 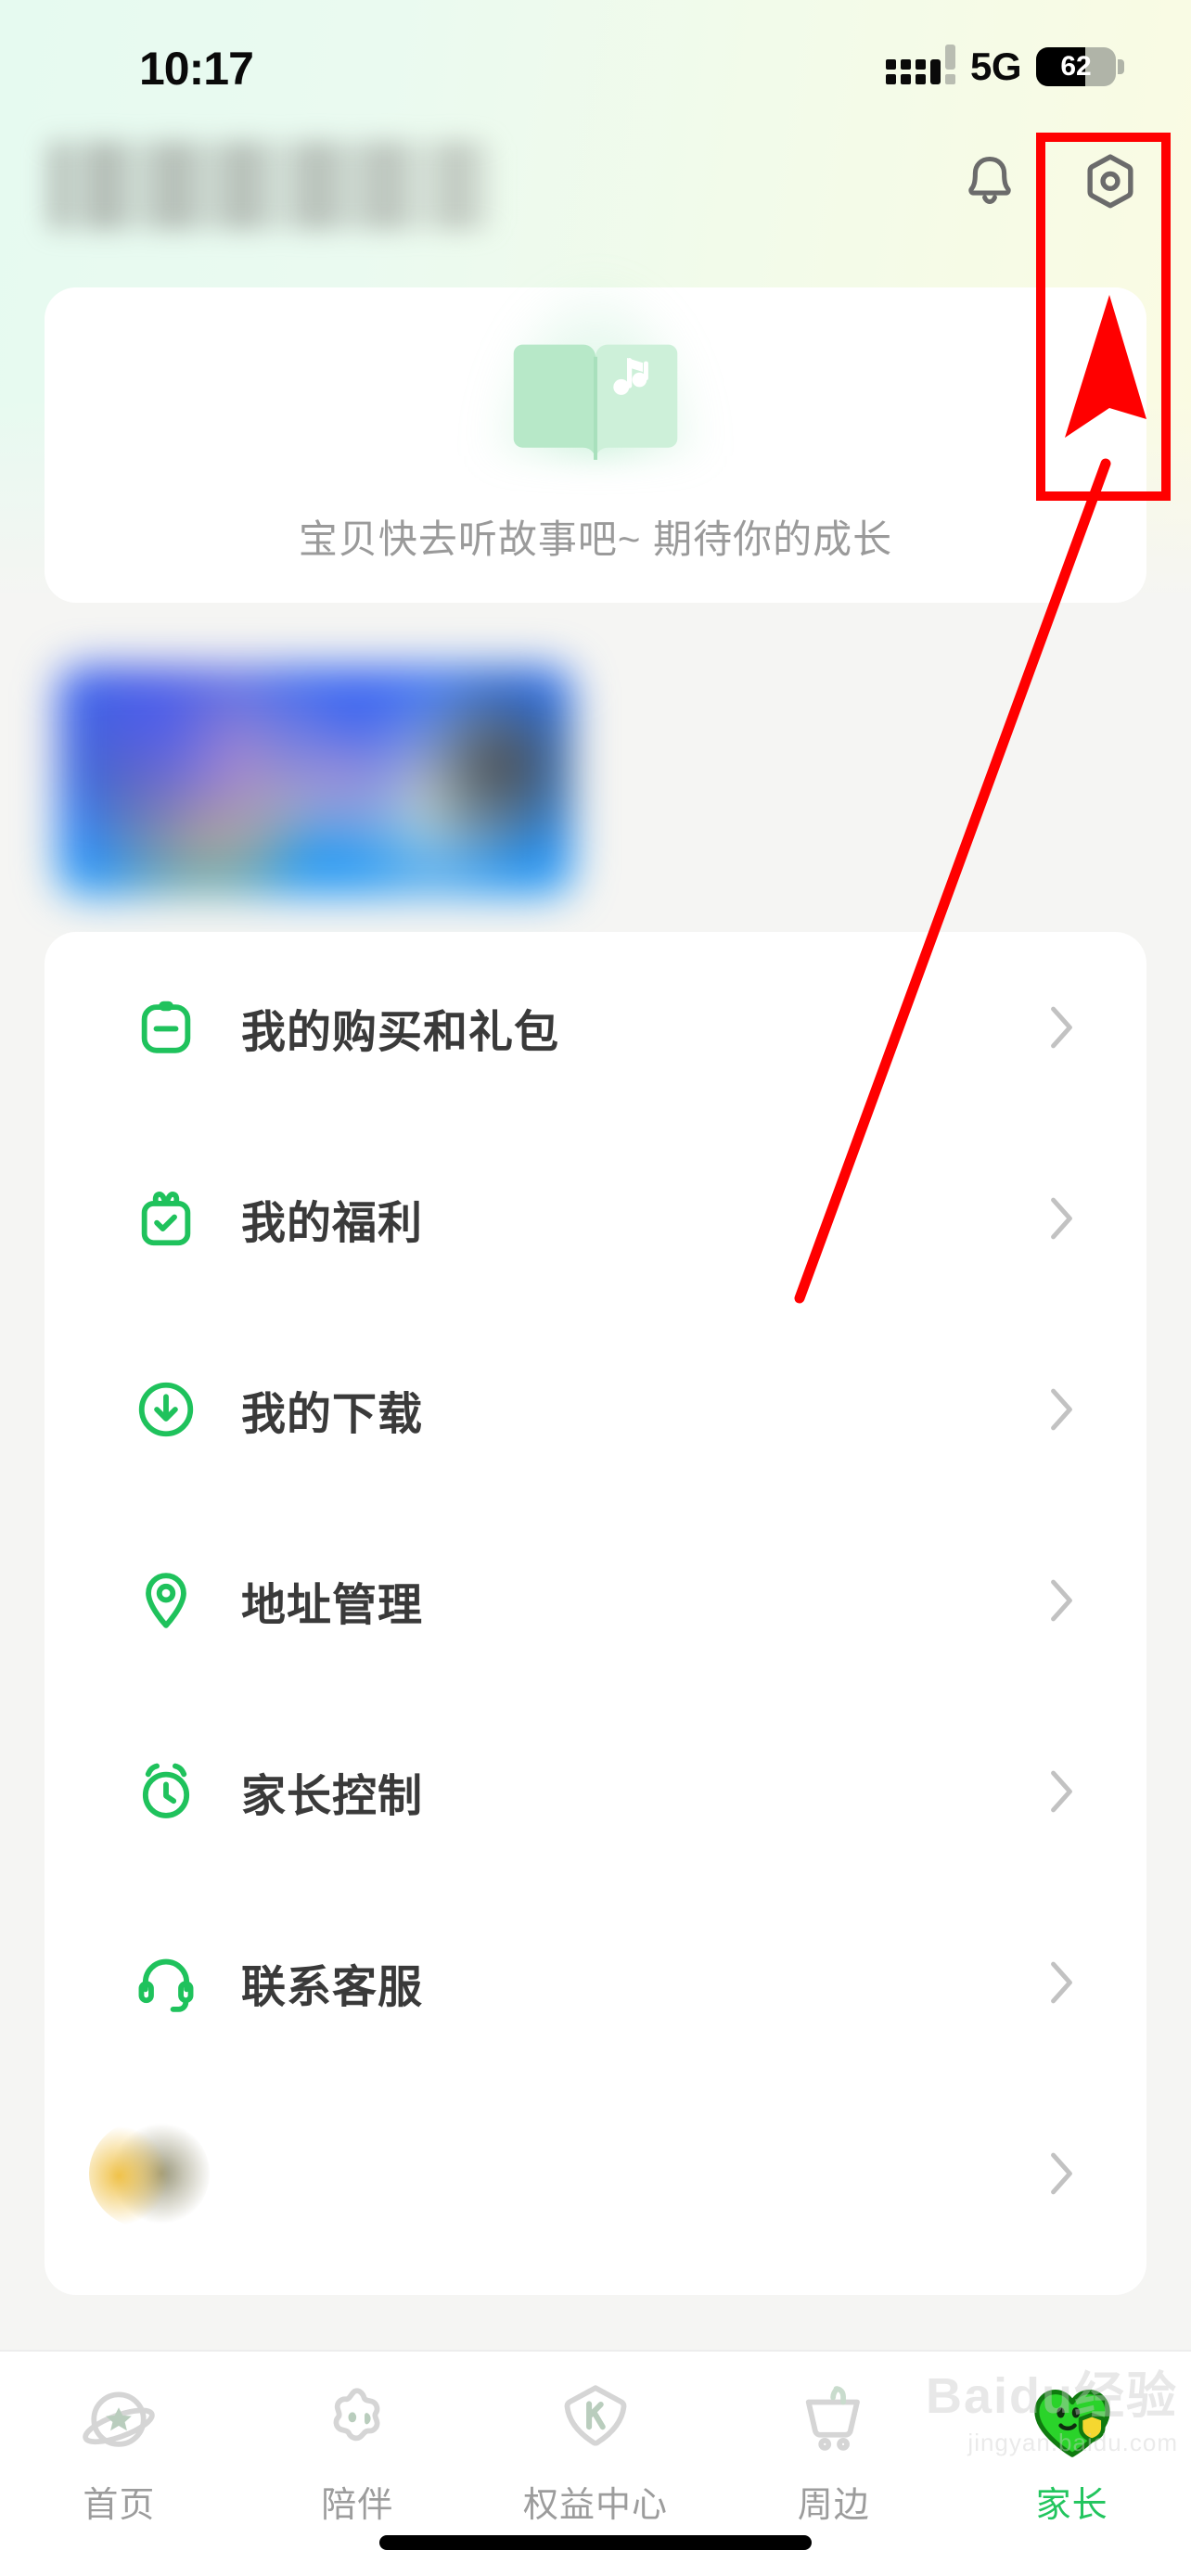 I want to click on menu-item-parental-control: 家长控制, so click(x=595, y=1792).